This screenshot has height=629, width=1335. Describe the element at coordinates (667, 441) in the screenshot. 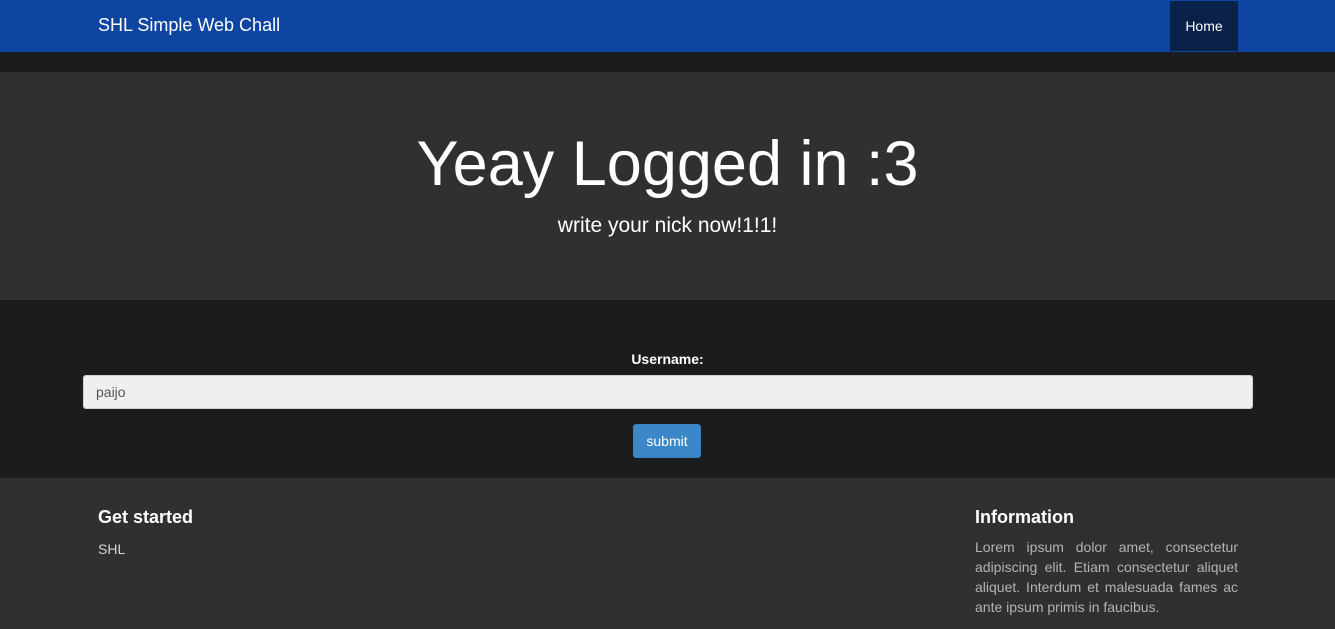

I see `submit-button: submit` at that location.